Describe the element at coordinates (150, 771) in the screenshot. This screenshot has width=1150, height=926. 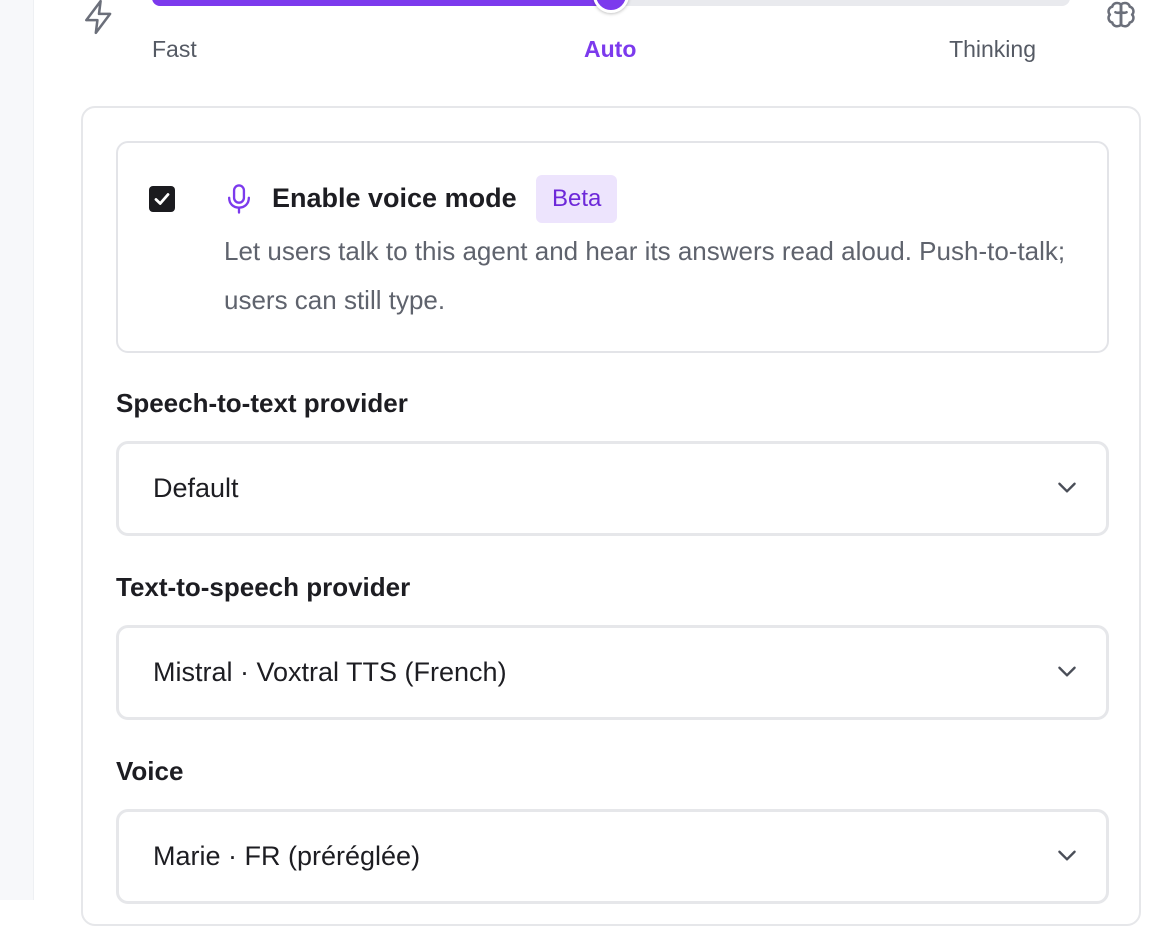
I see `voice-label: Voice` at that location.